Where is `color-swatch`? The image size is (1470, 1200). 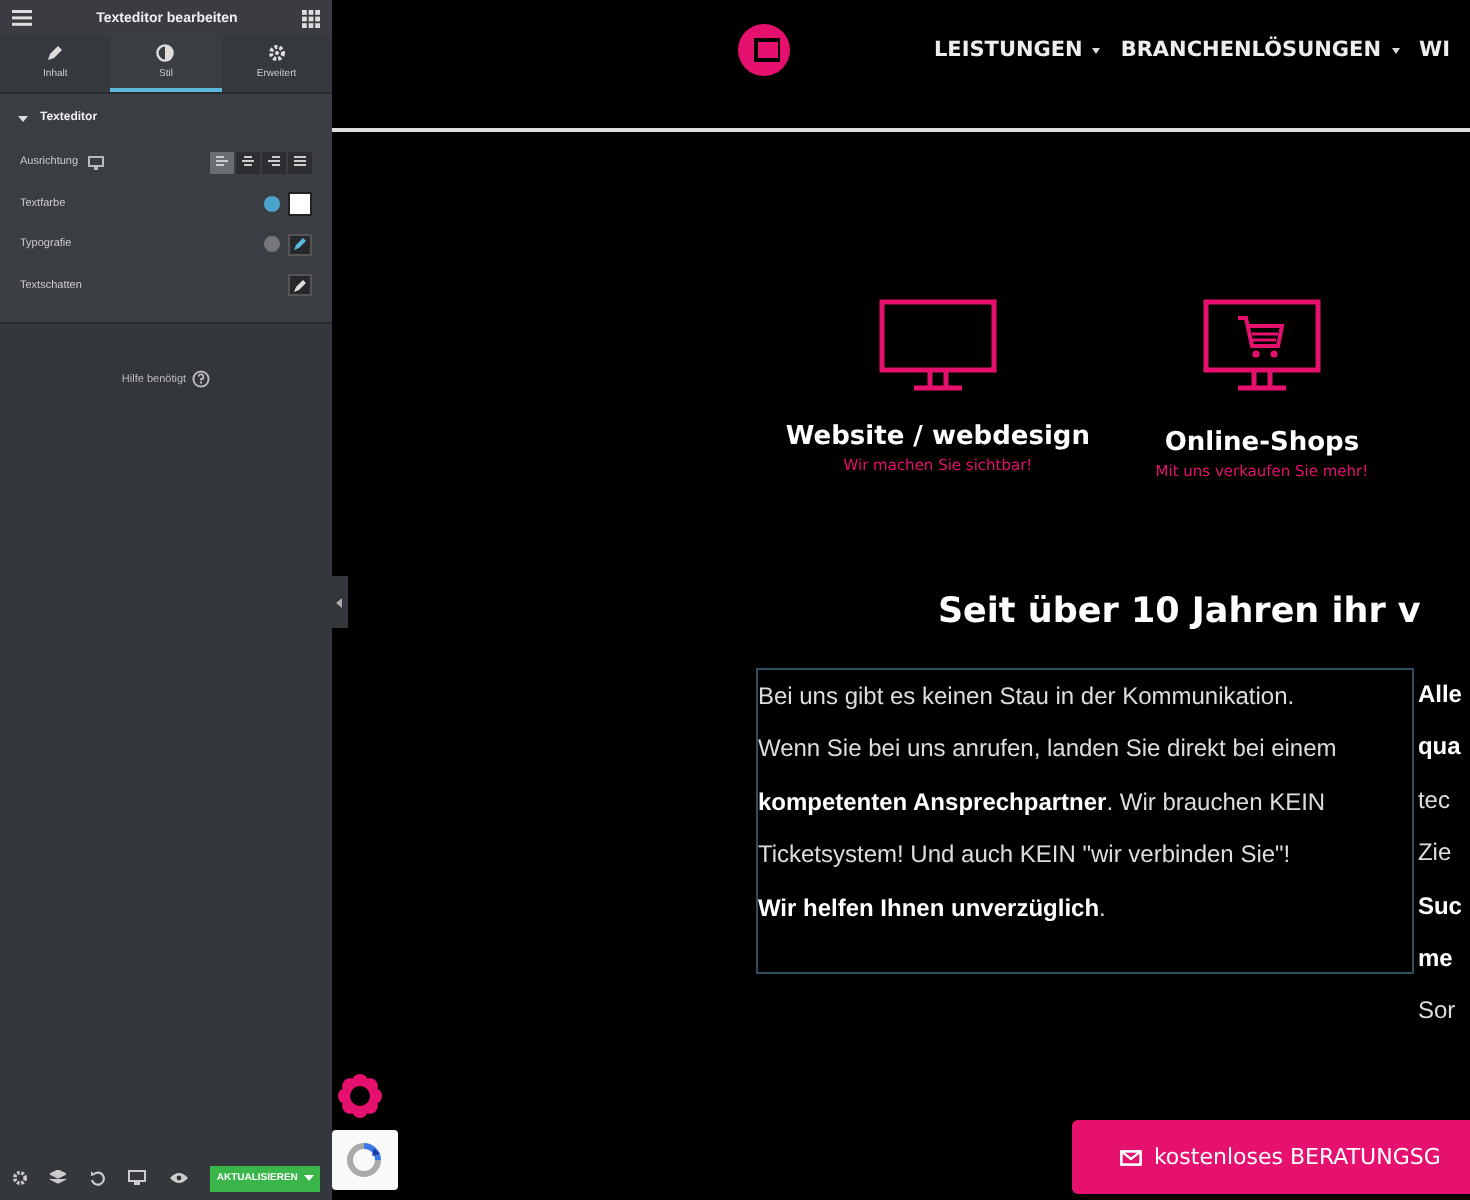 color-swatch is located at coordinates (299, 203).